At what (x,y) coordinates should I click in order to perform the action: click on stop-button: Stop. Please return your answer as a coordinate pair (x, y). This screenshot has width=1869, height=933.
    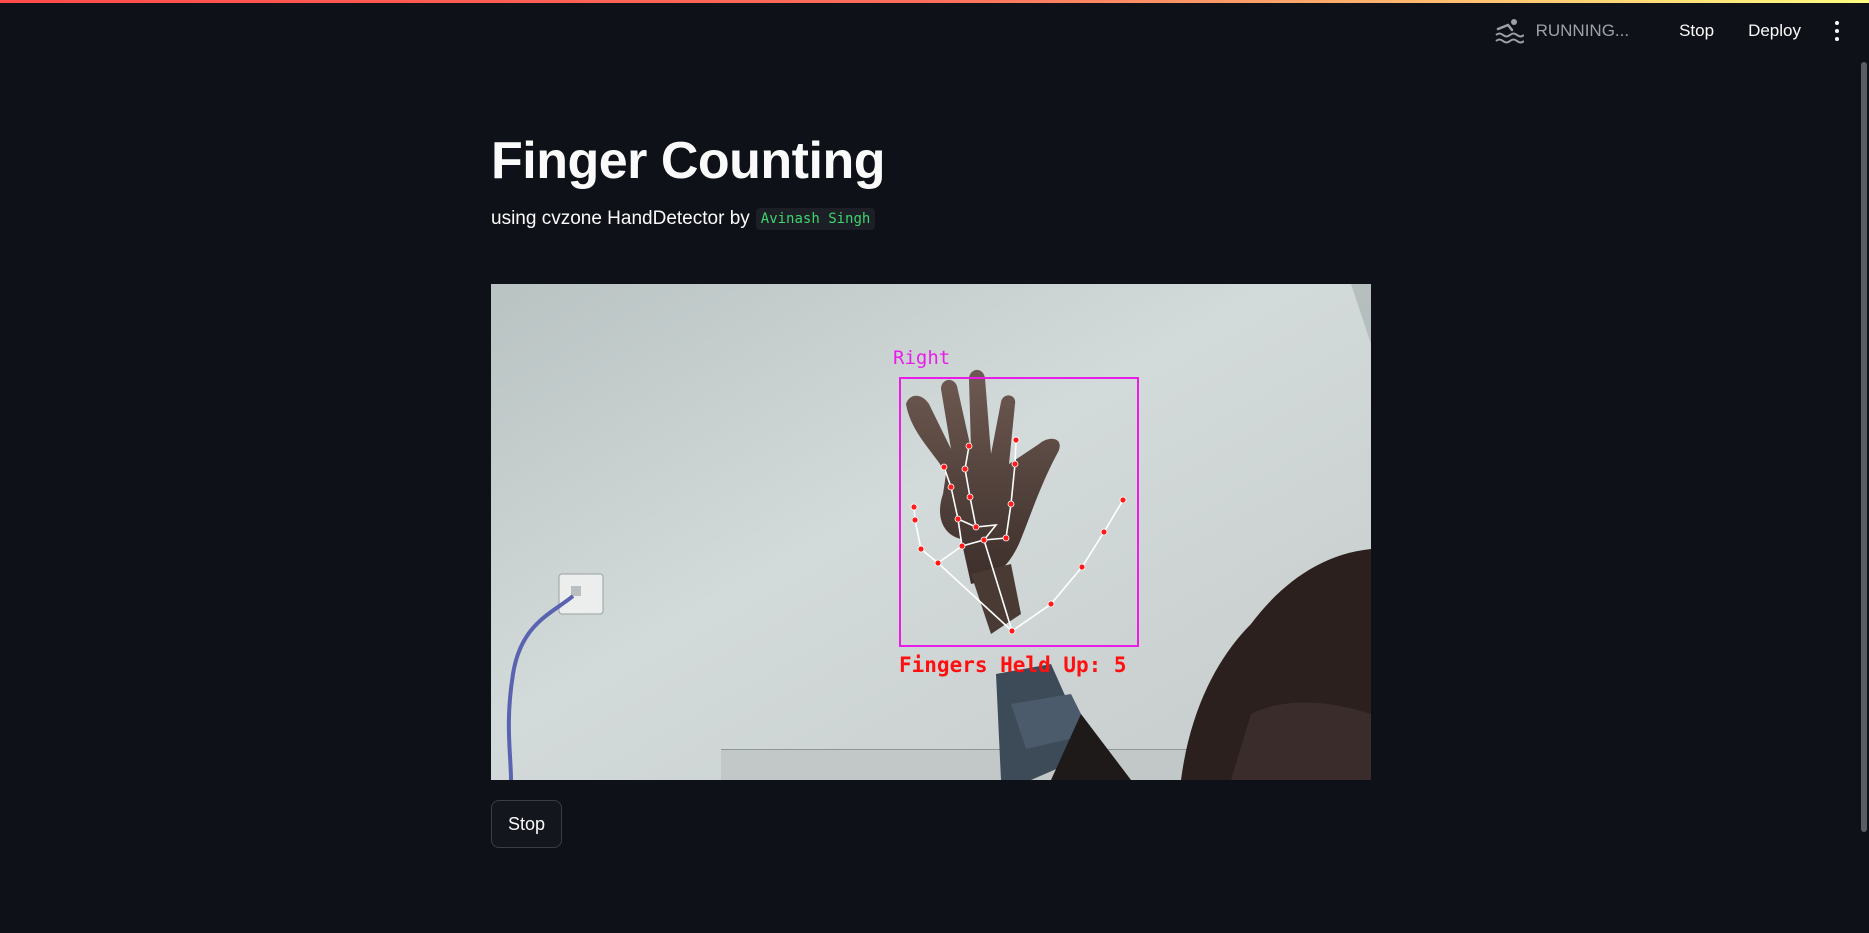
    Looking at the image, I should click on (527, 824).